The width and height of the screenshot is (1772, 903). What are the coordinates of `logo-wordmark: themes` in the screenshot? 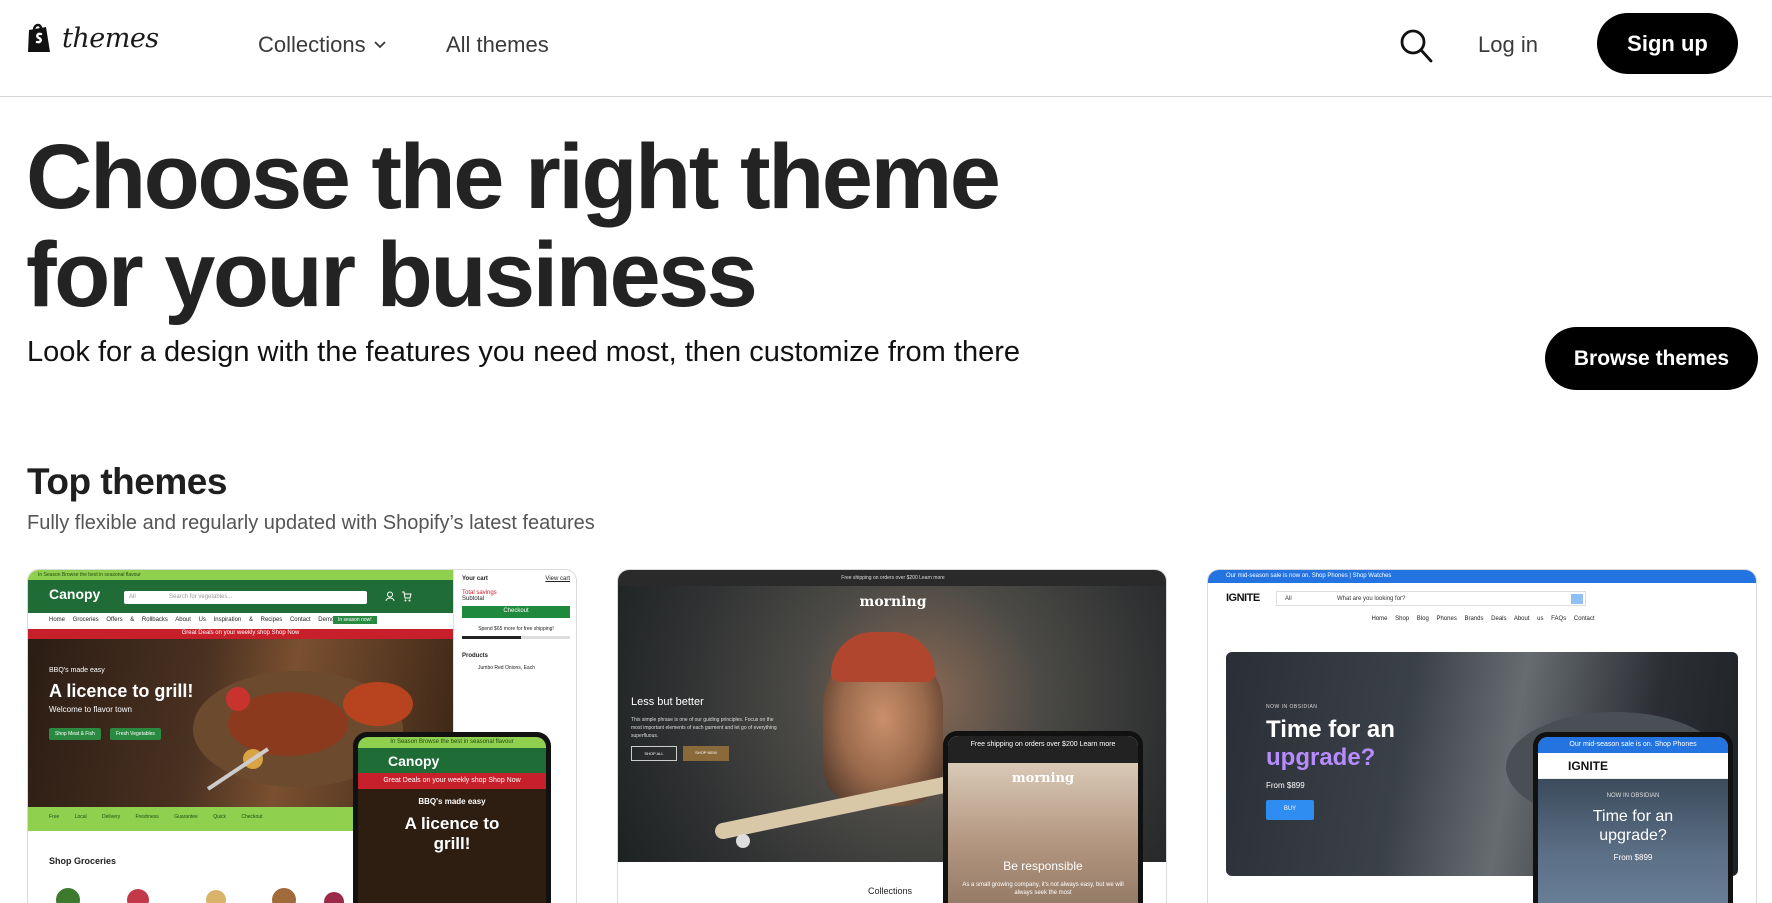 It's located at (110, 38).